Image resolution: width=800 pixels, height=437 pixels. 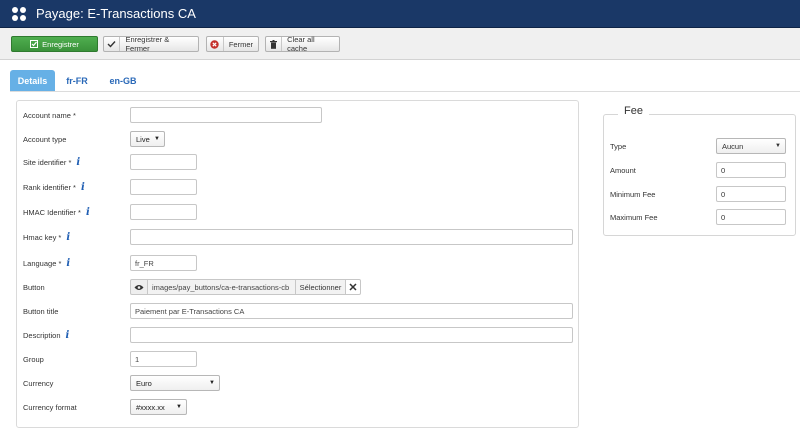 What do you see at coordinates (163, 187) in the screenshot?
I see `rank-identifier-input` at bounding box center [163, 187].